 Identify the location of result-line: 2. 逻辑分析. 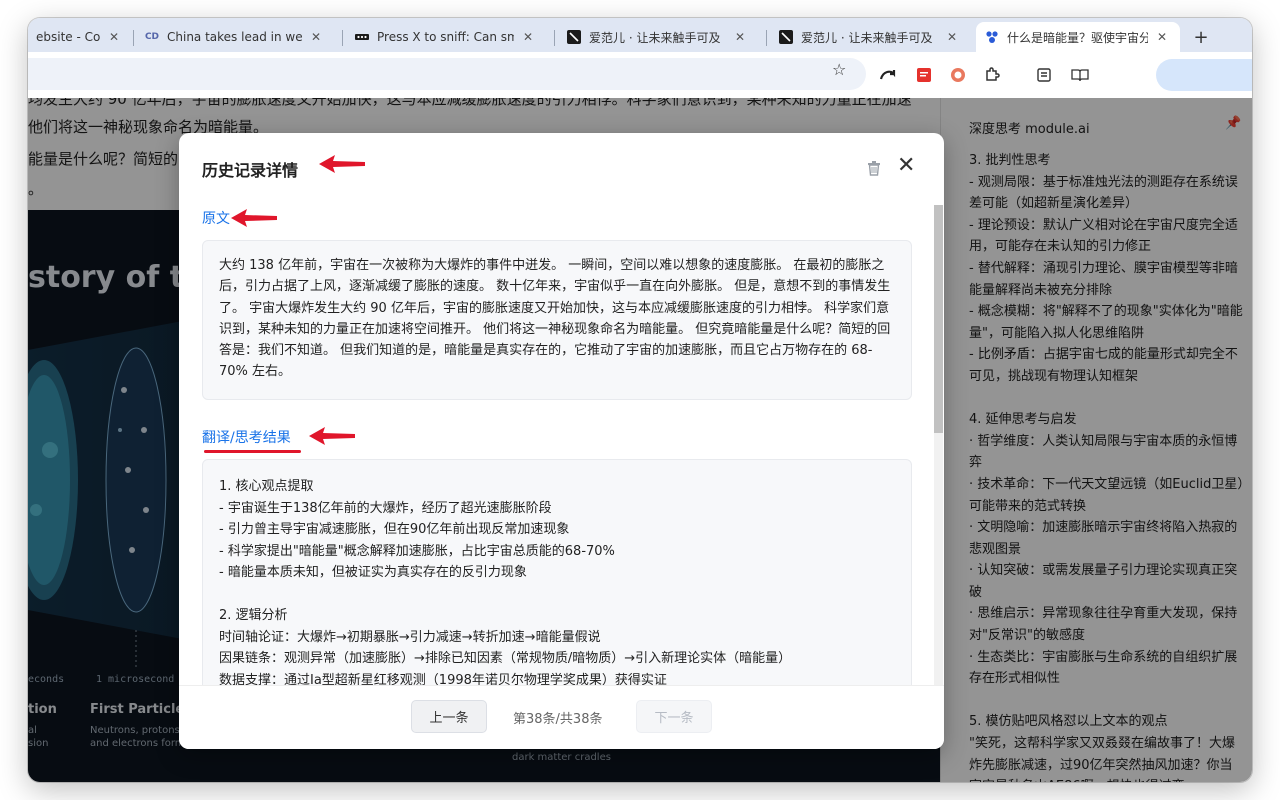
(253, 615).